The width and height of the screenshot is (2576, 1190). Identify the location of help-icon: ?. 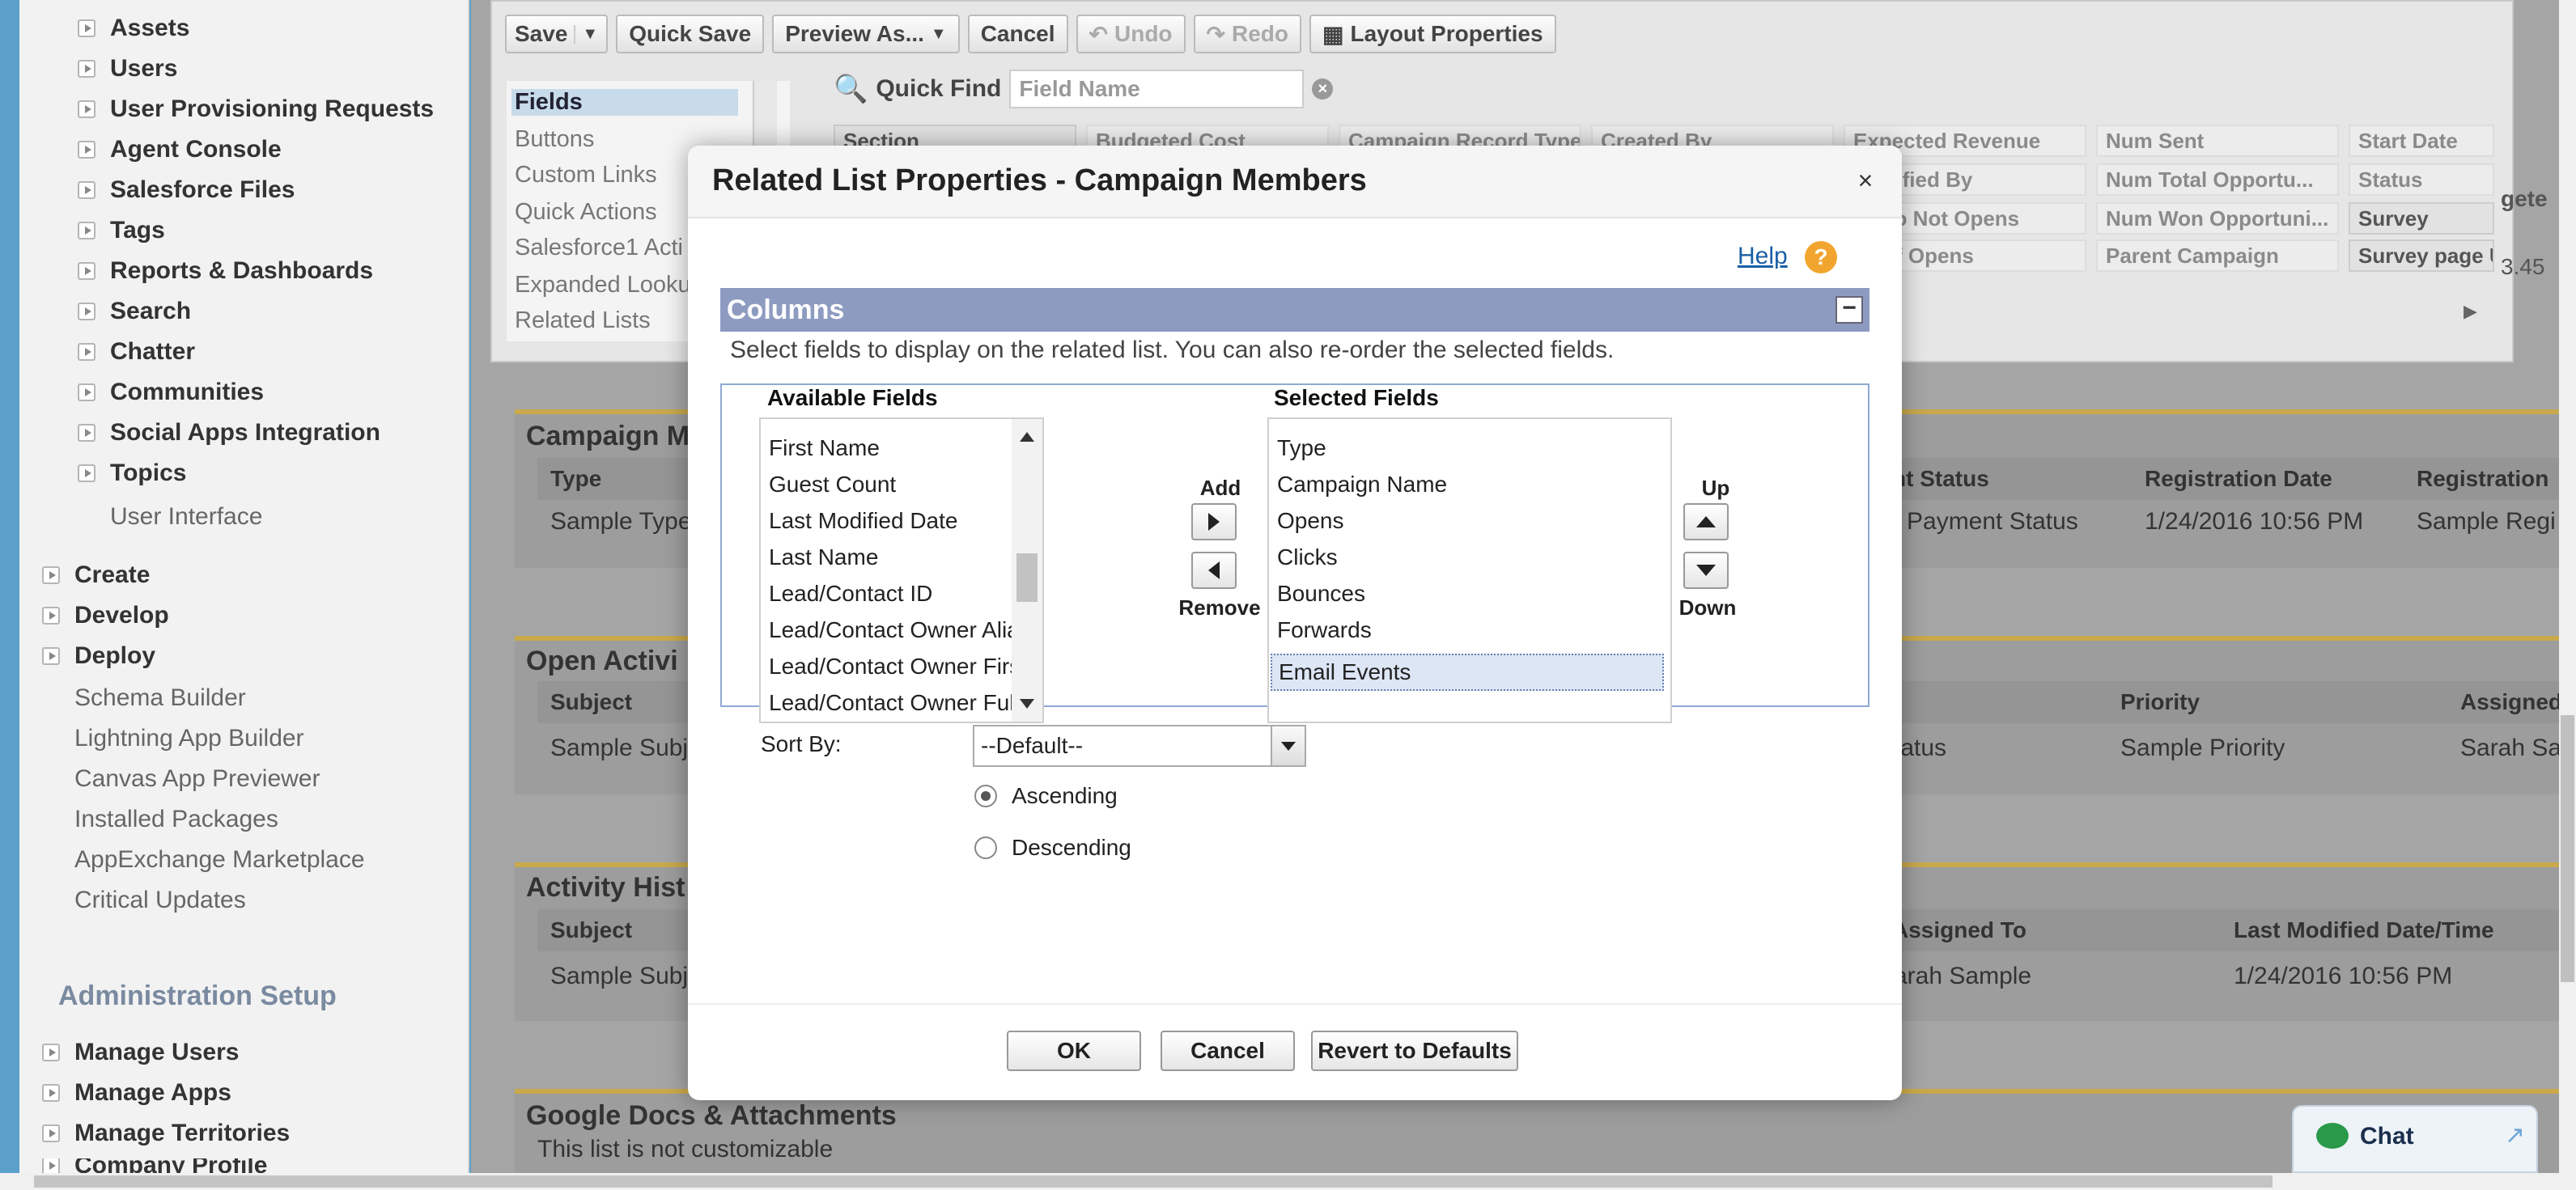
(1821, 257).